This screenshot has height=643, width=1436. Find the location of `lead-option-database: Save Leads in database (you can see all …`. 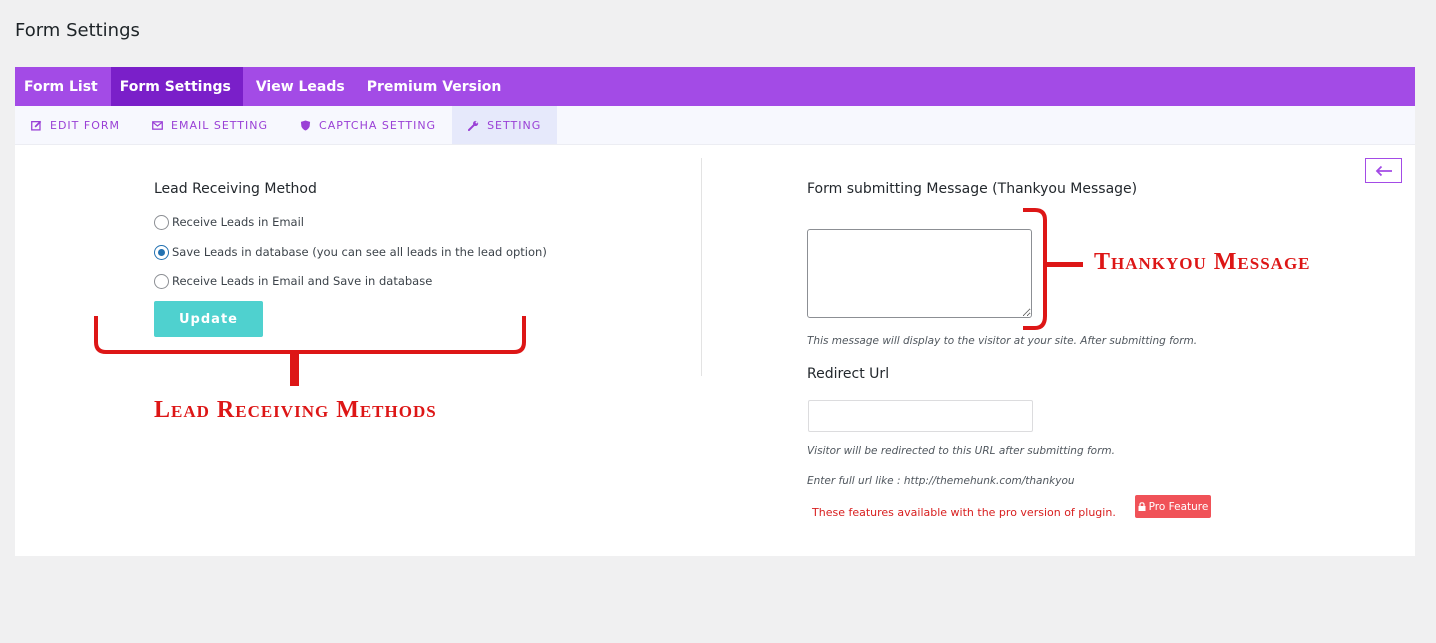

lead-option-database: Save Leads in database (you can see all … is located at coordinates (350, 252).